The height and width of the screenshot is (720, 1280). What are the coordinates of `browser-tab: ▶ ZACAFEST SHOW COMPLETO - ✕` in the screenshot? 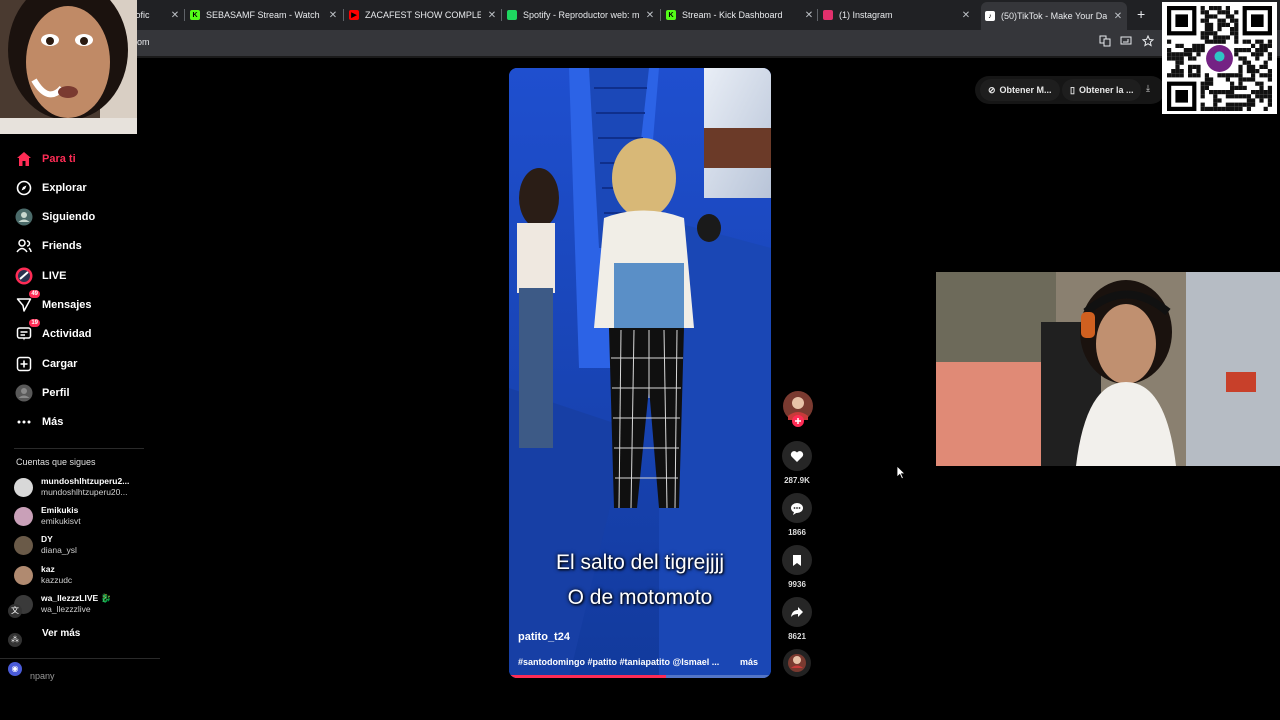 It's located at (423, 15).